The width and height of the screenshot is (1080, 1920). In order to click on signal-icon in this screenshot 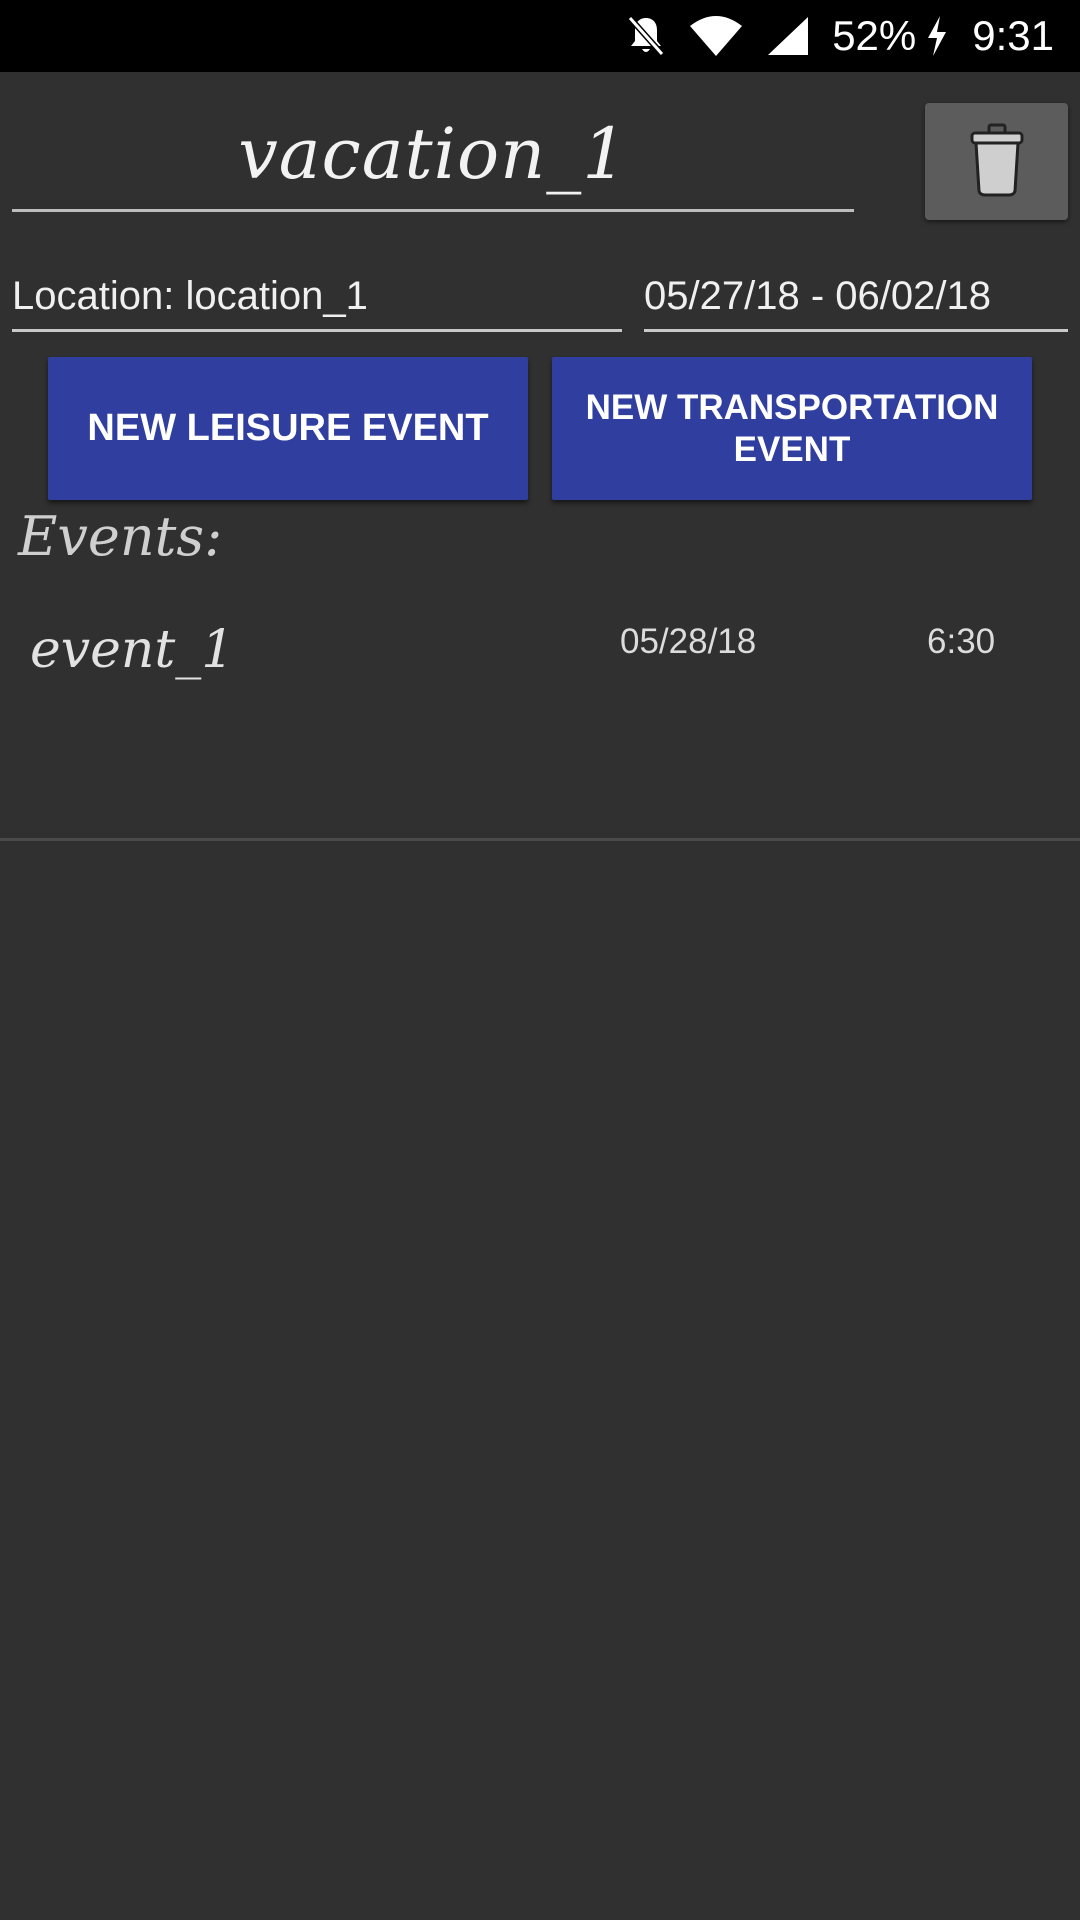, I will do `click(788, 36)`.